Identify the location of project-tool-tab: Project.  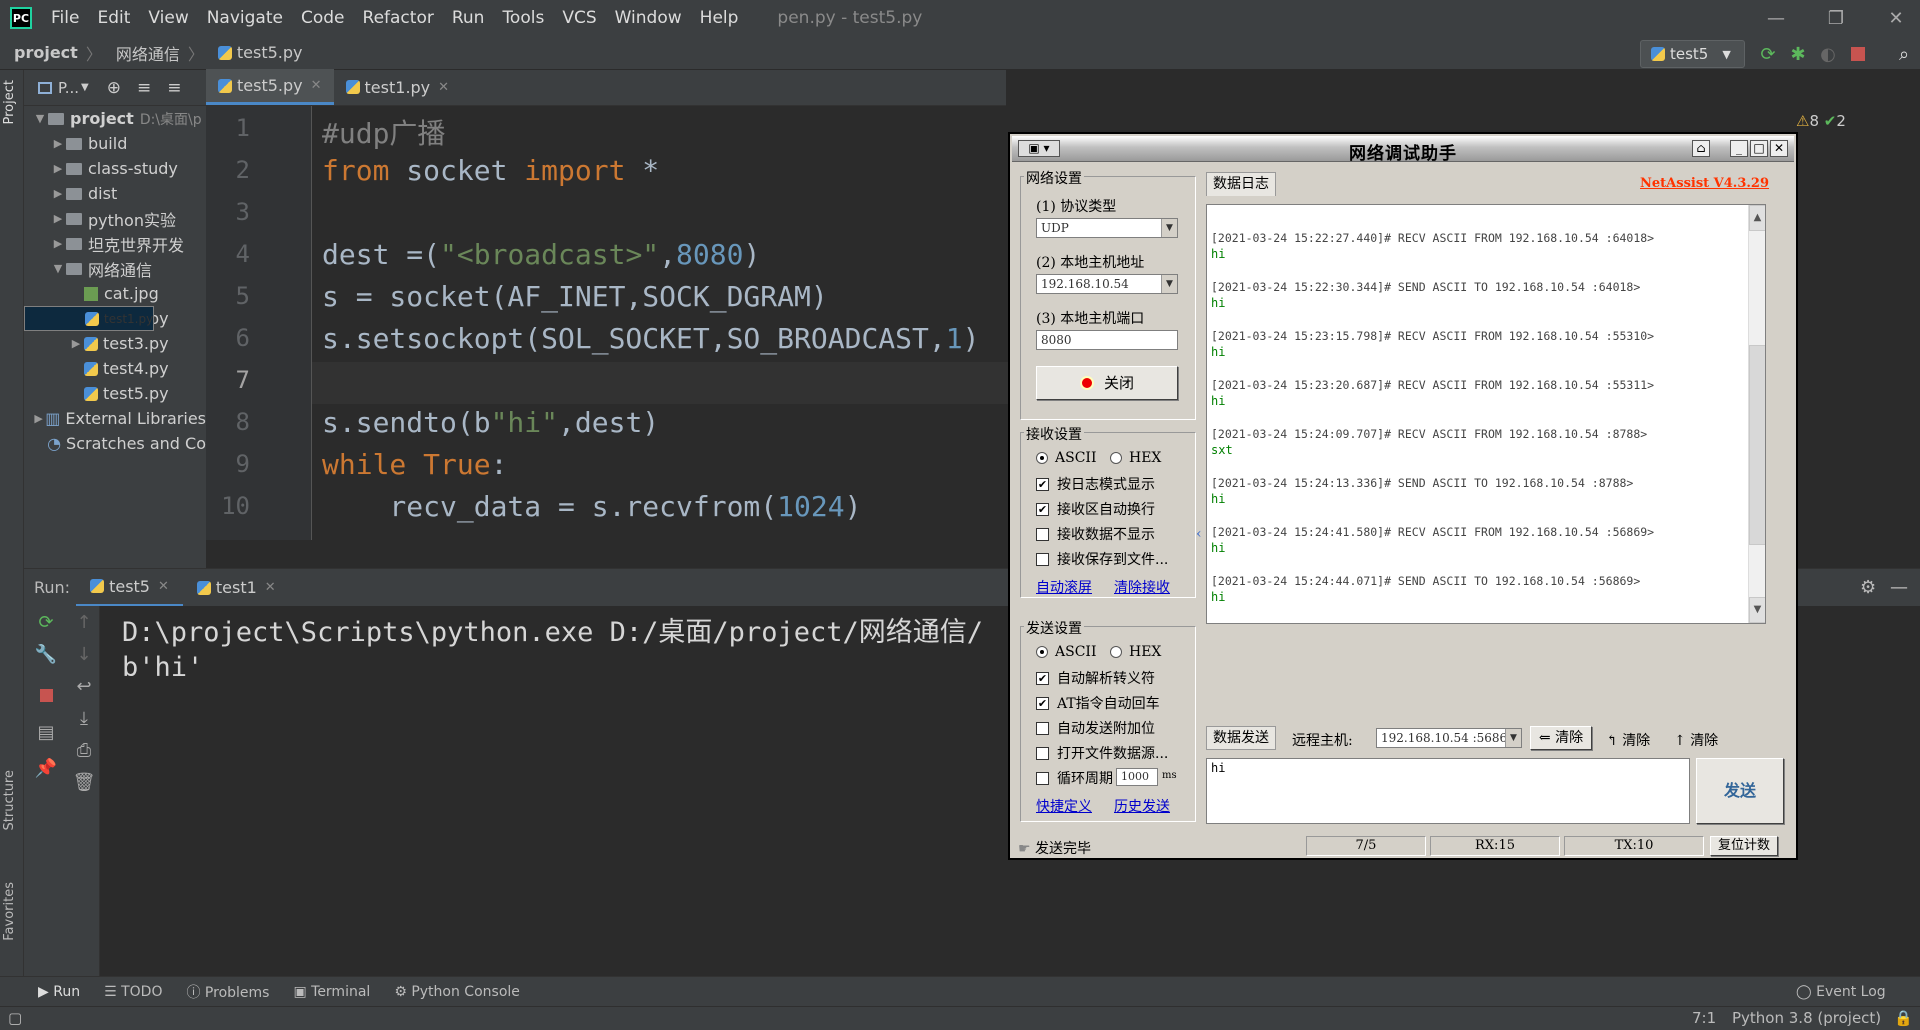
(9, 102).